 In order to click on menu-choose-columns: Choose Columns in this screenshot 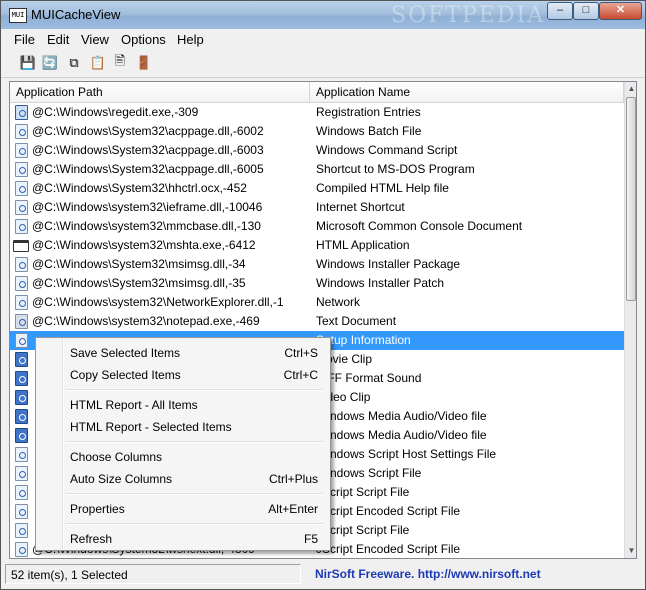, I will do `click(183, 457)`.